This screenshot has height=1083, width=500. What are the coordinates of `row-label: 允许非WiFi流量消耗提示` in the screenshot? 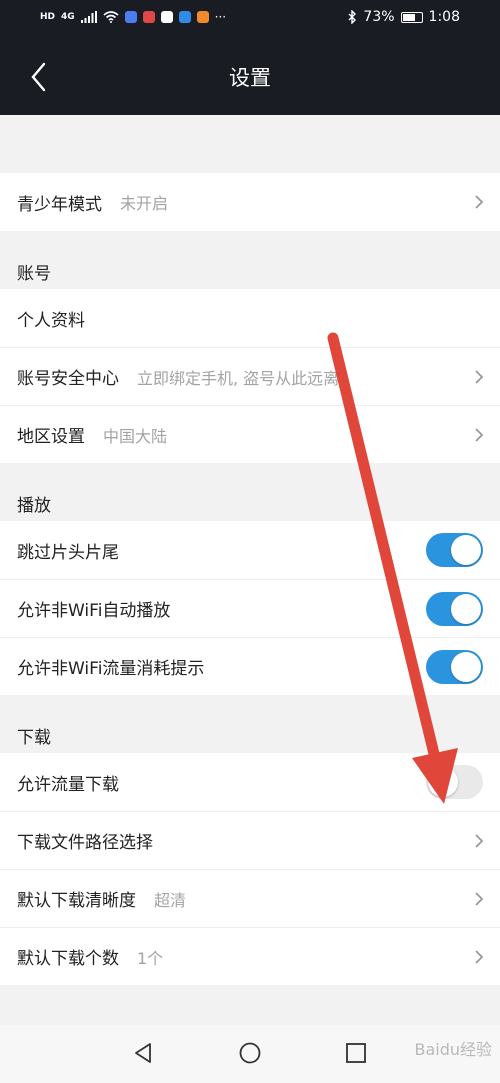 It's located at (111, 669).